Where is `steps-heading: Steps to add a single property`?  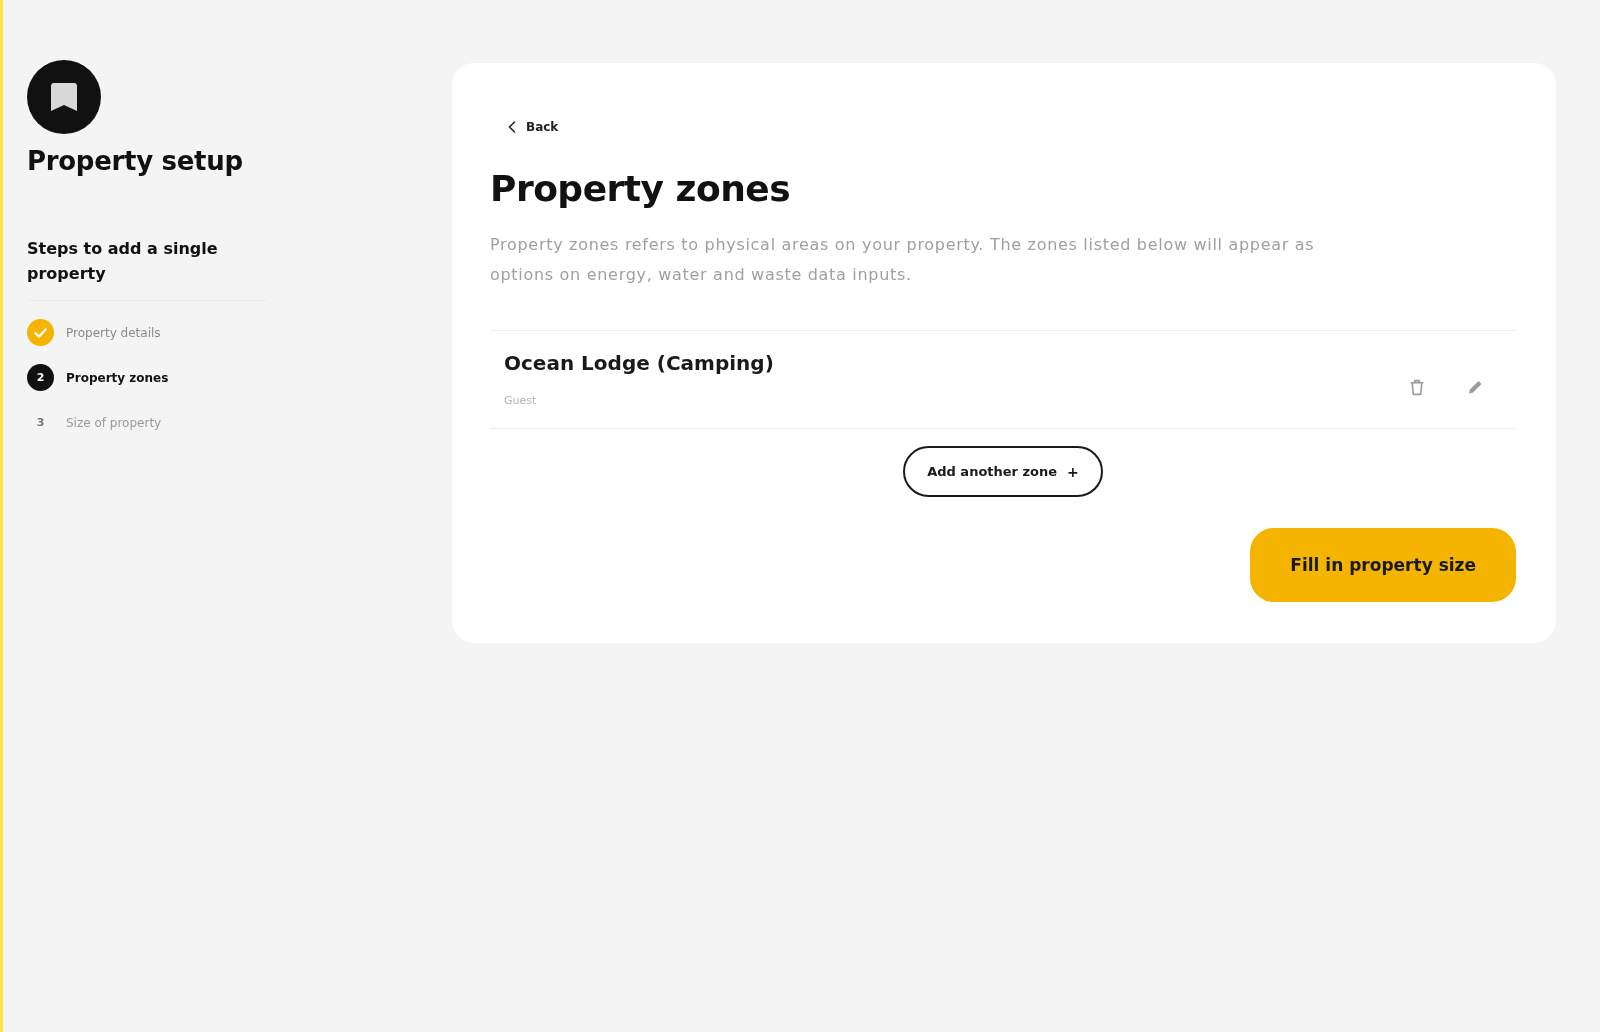 steps-heading: Steps to add a single property is located at coordinates (147, 268).